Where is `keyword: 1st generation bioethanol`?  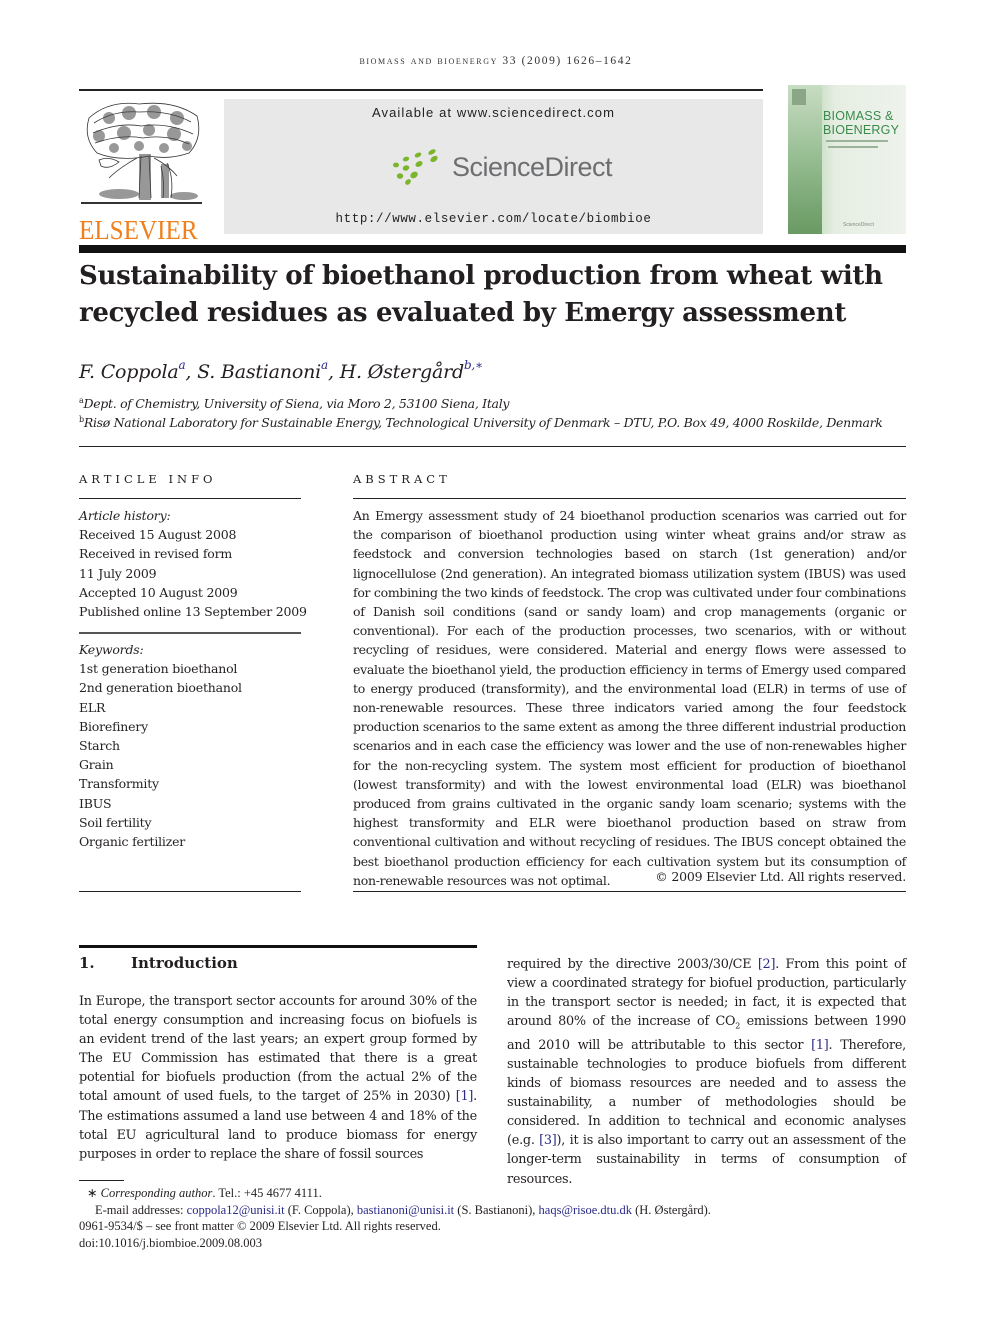
keyword: 1st generation bioethanol is located at coordinates (158, 669).